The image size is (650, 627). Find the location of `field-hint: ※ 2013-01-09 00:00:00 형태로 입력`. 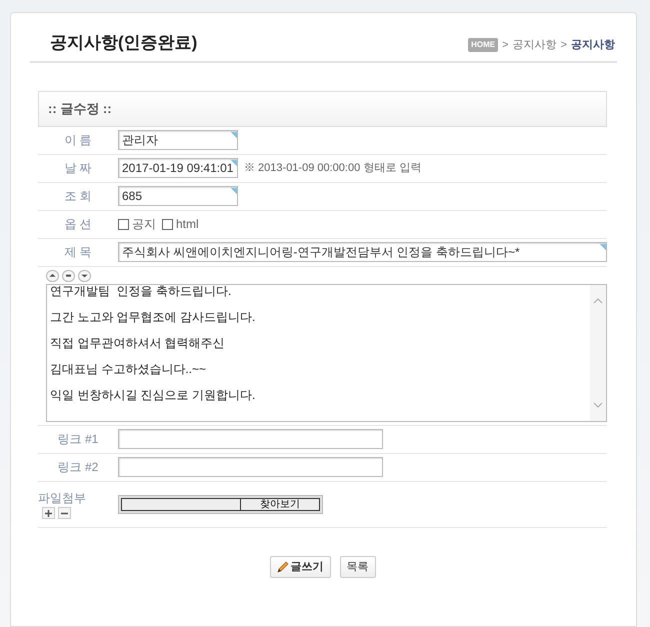

field-hint: ※ 2013-01-09 00:00:00 형태로 입력 is located at coordinates (333, 168).